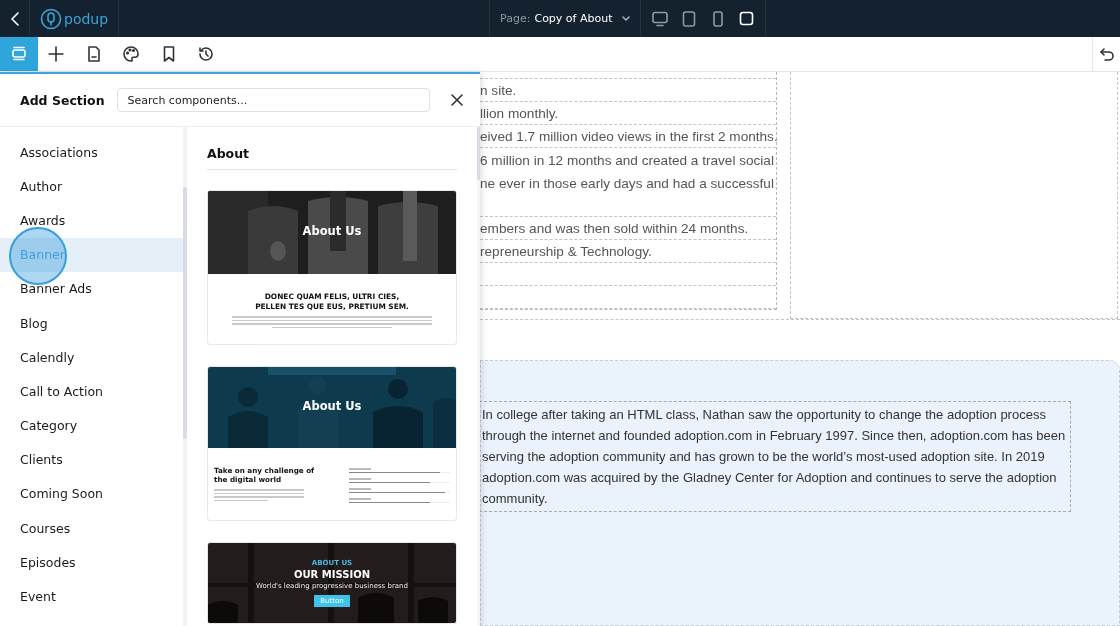 The width and height of the screenshot is (1120, 626). I want to click on category-item: Event, so click(91, 596).